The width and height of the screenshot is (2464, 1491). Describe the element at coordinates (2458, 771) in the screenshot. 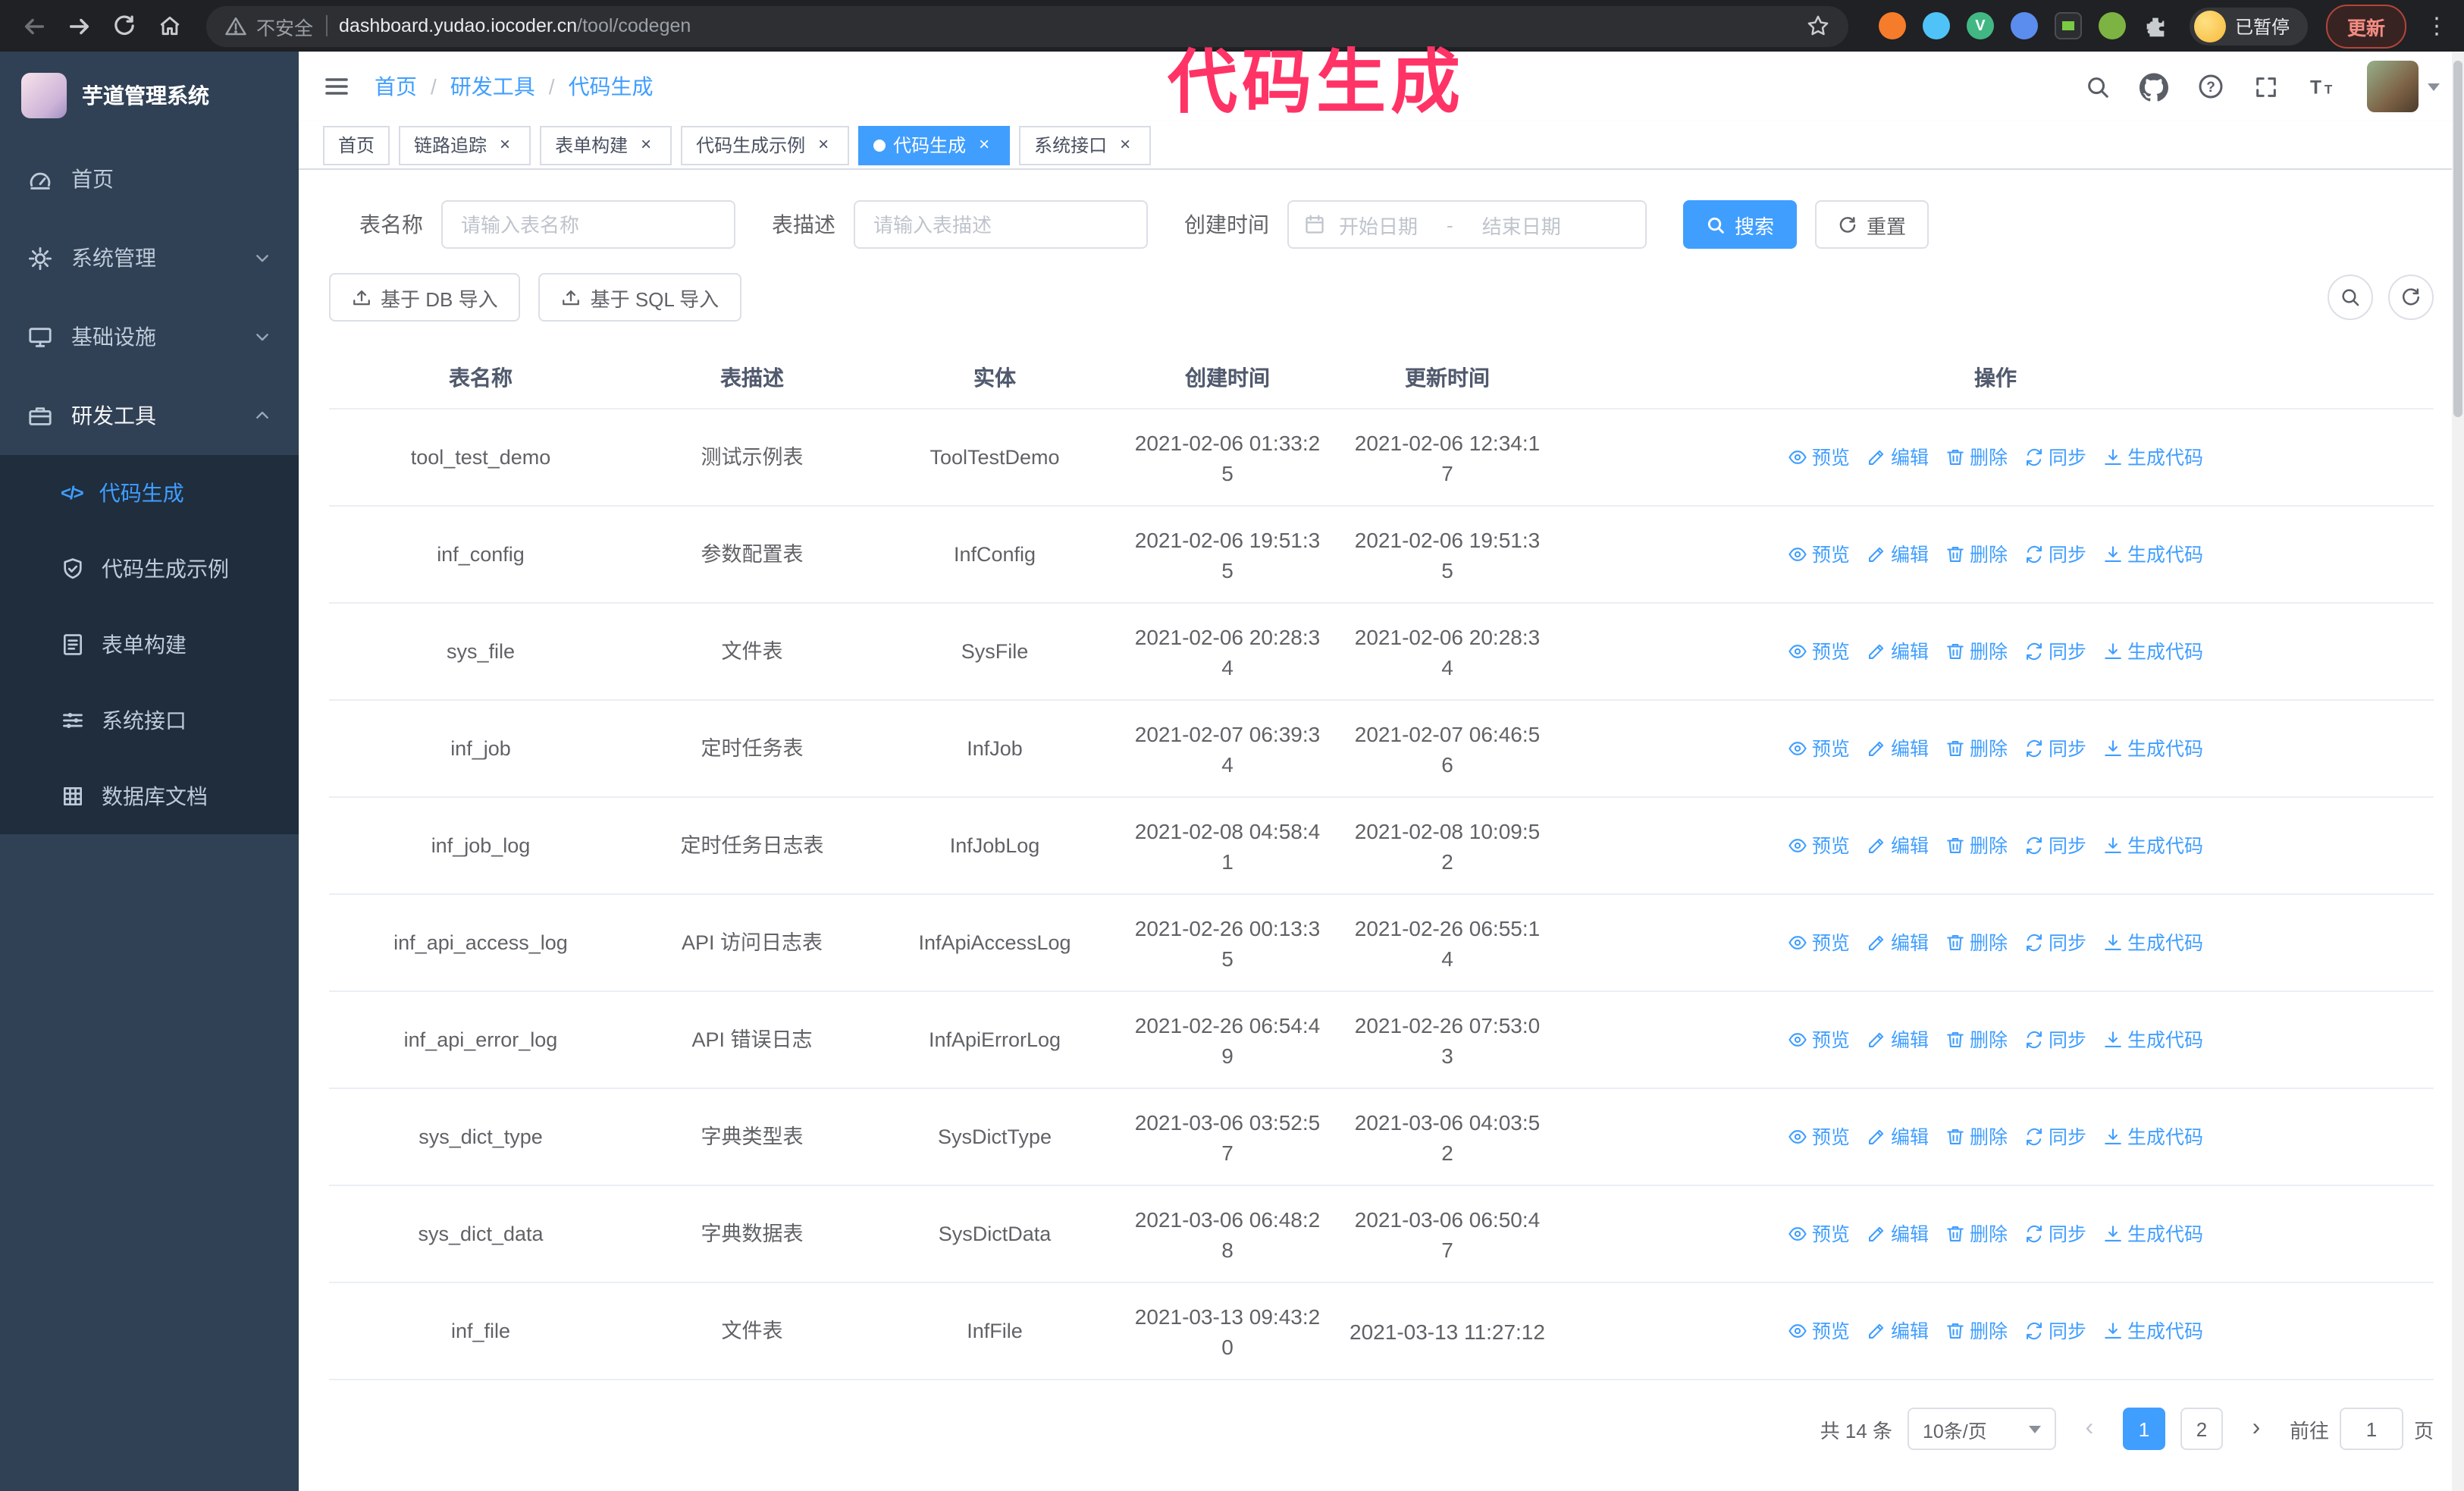

I see `scrollbar` at that location.